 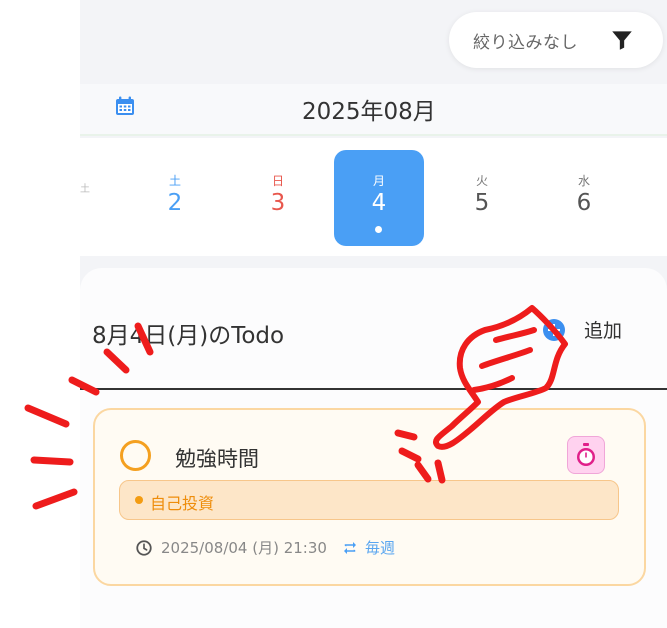 What do you see at coordinates (135, 455) in the screenshot?
I see `task-complete-checkbox` at bounding box center [135, 455].